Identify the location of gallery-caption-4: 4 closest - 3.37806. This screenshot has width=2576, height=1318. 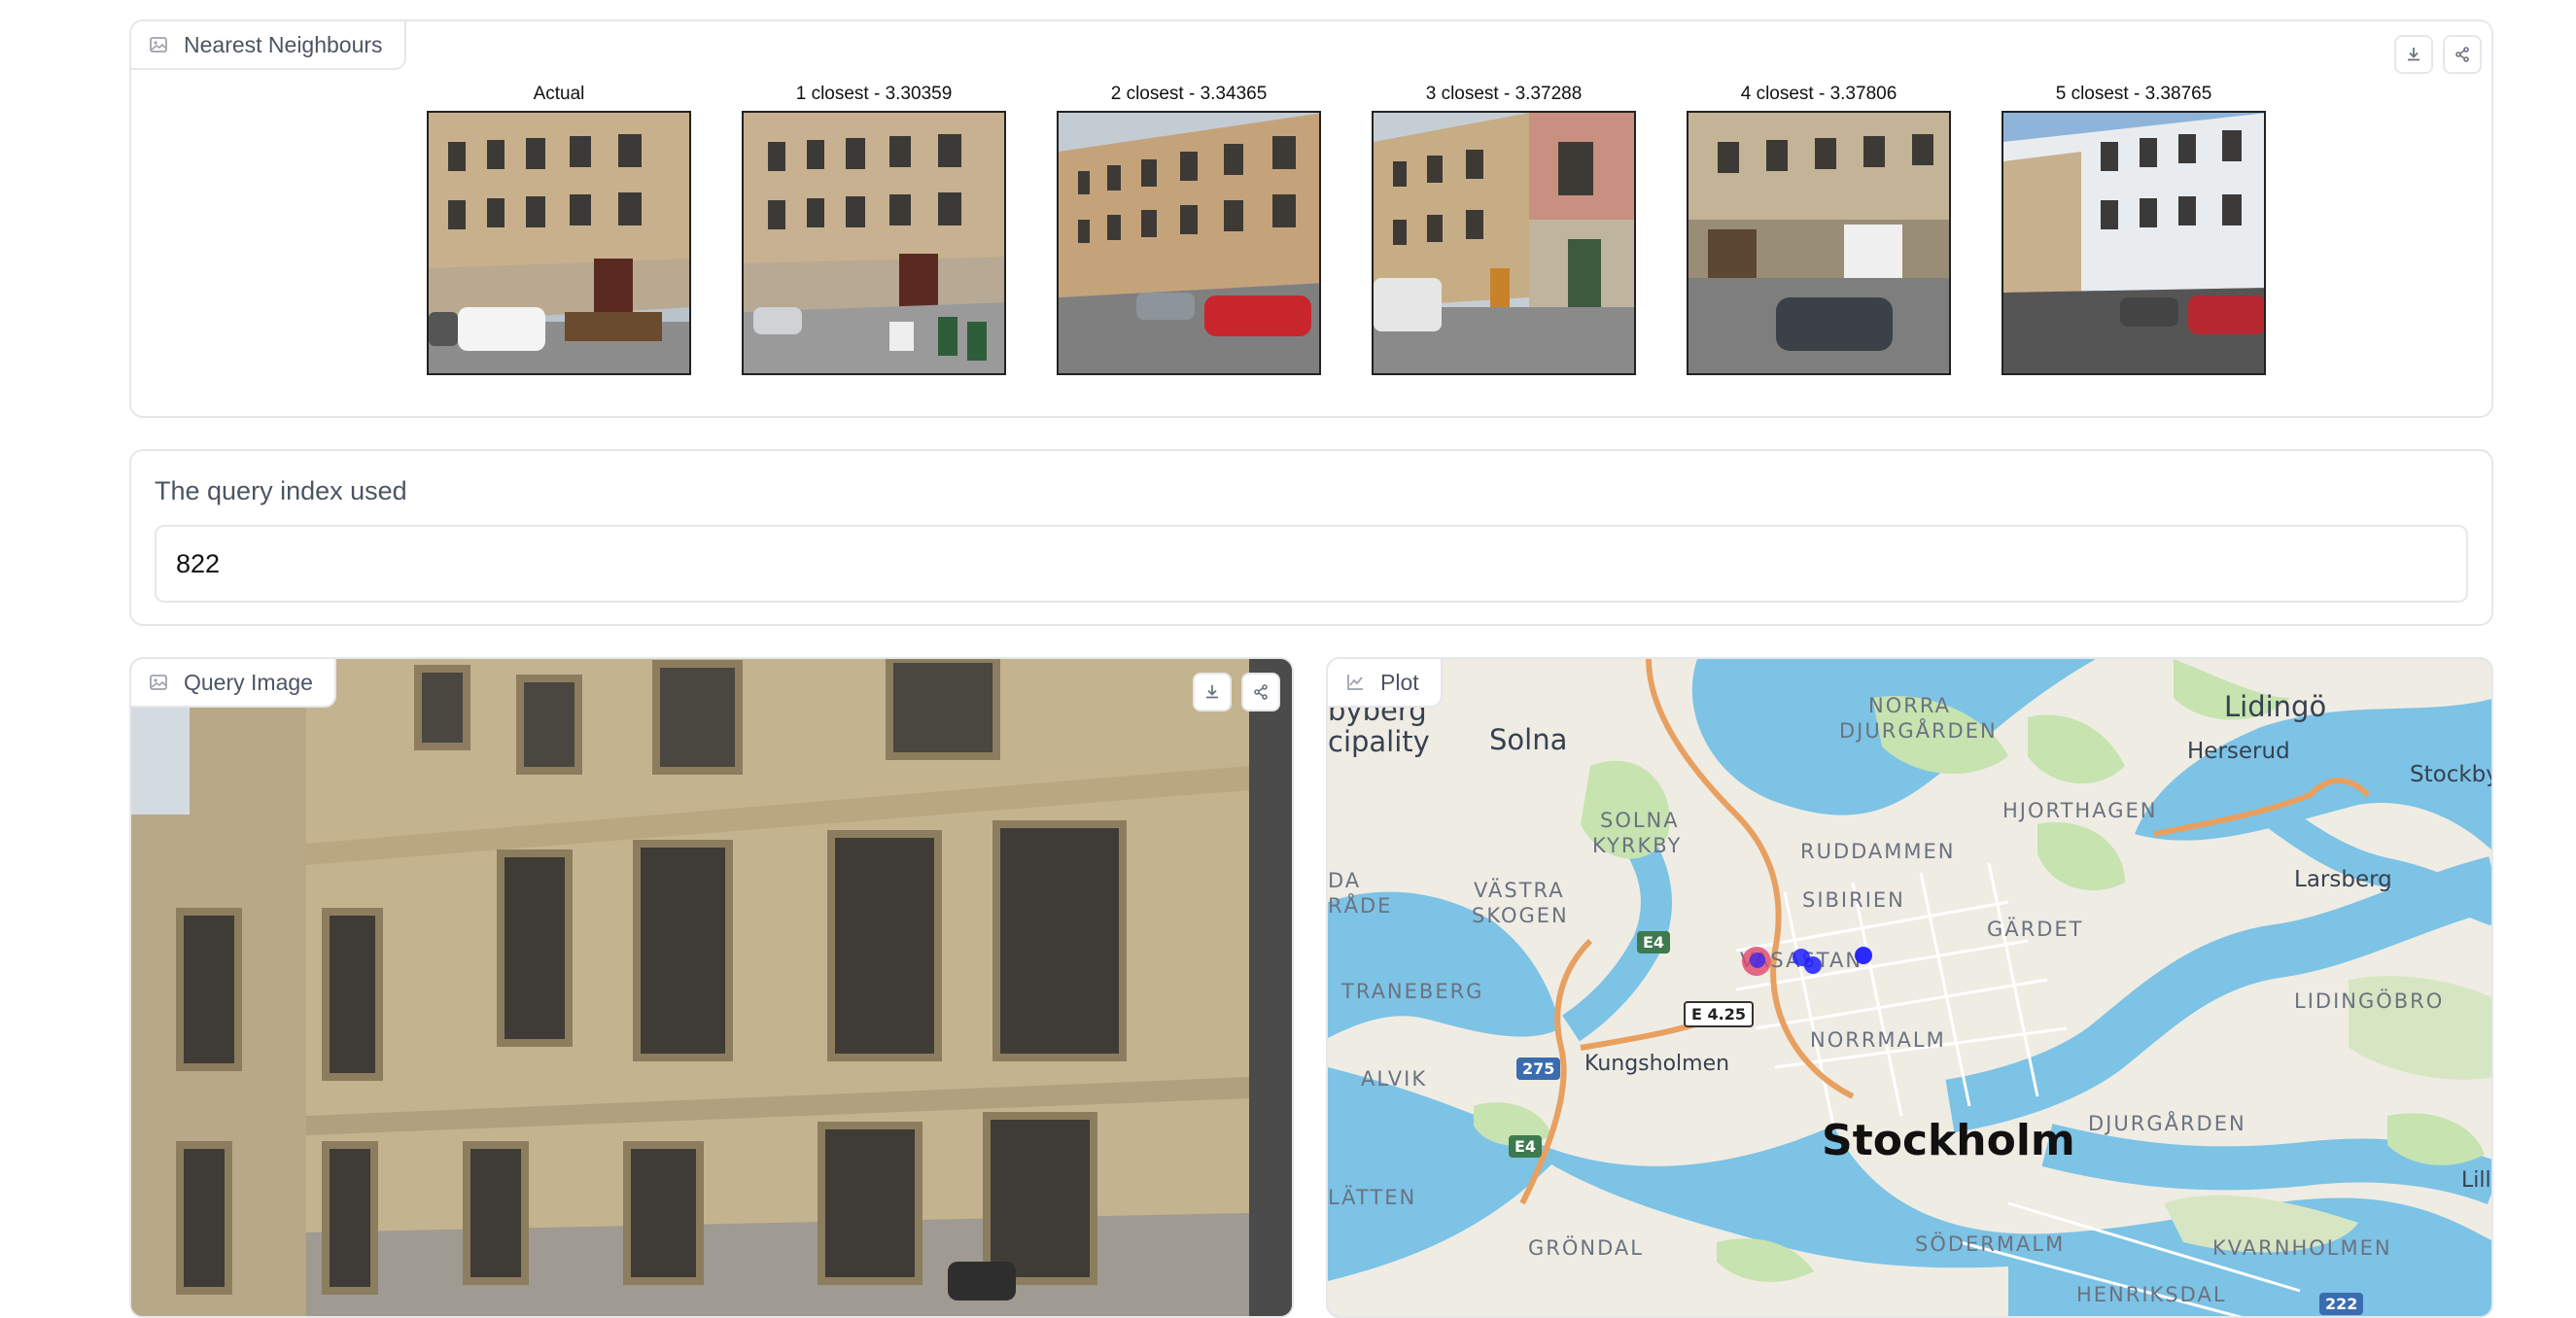
(1819, 94).